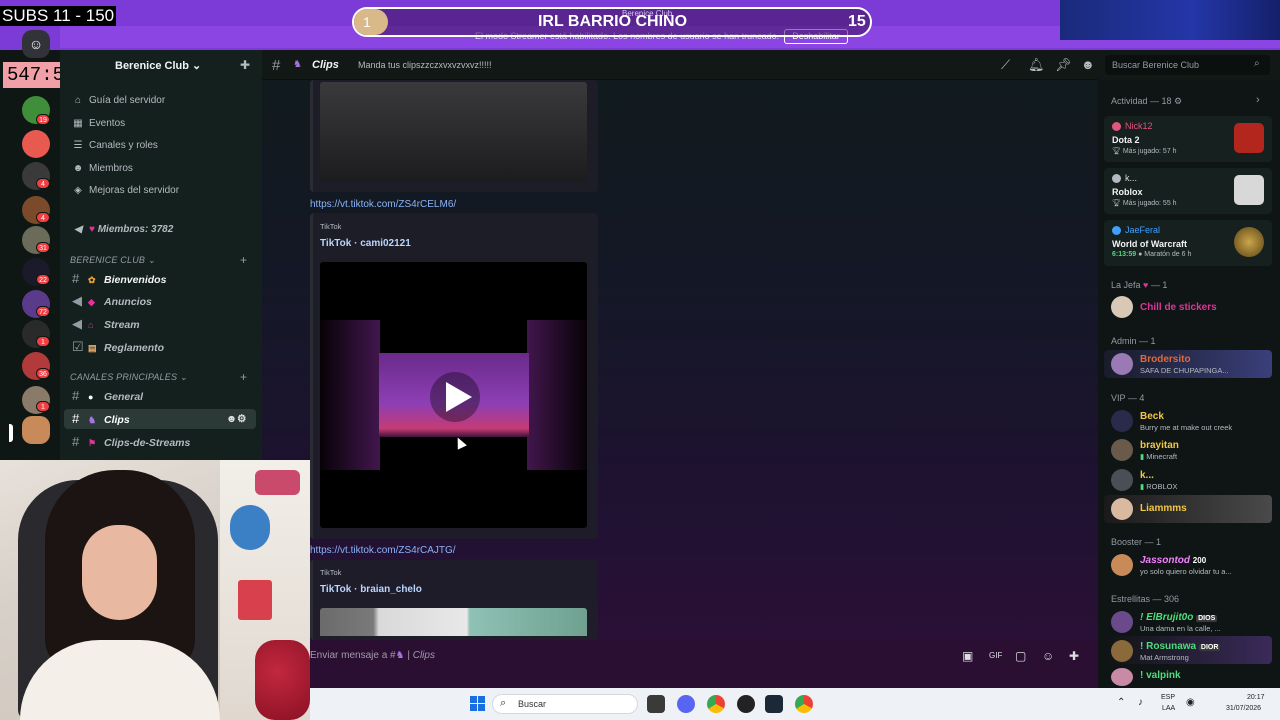 Image resolution: width=1280 pixels, height=720 pixels. Describe the element at coordinates (158, 65) in the screenshot. I see `server-name-dropdown: Berenice Club ⌄` at that location.